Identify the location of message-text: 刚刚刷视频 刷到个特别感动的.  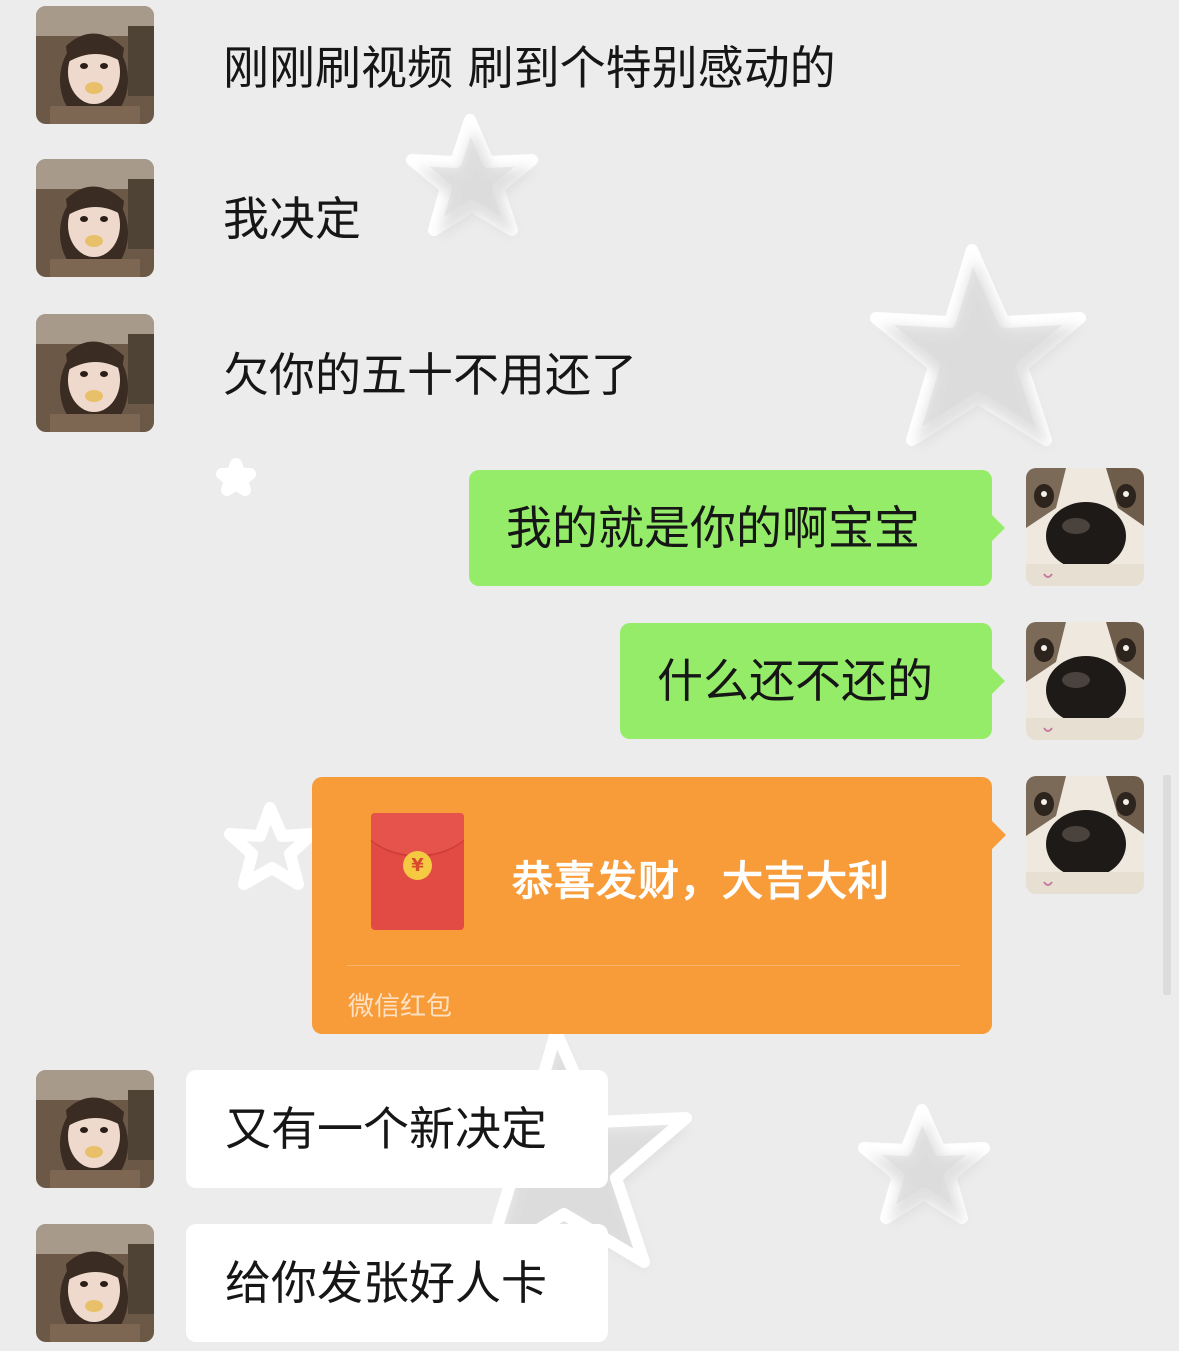
(529, 68).